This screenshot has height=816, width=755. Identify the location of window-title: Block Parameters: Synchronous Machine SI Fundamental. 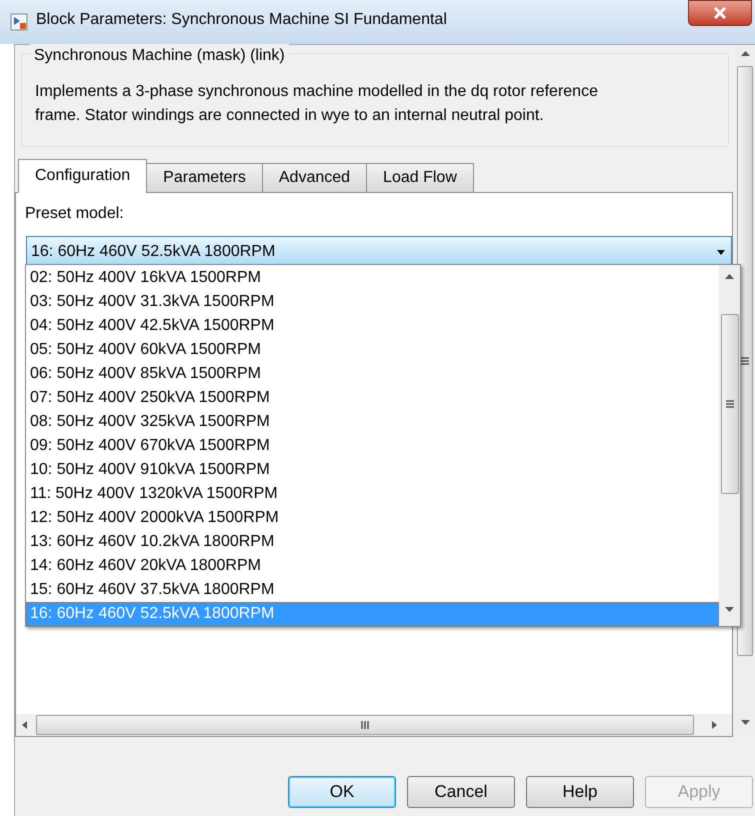
(241, 20).